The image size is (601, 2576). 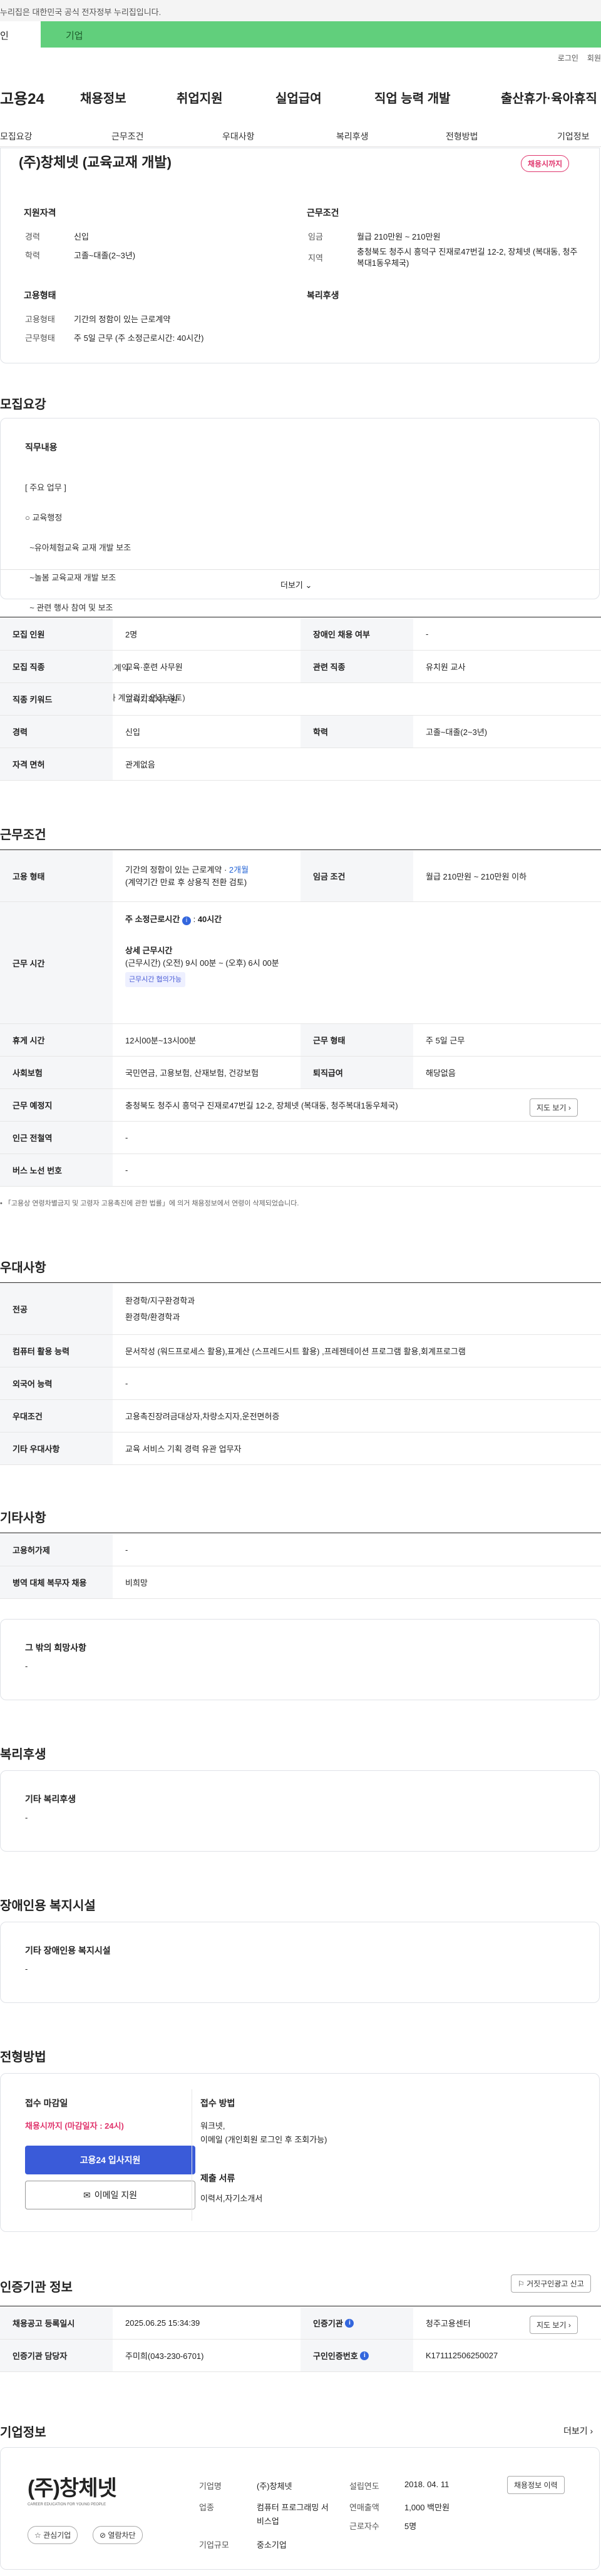 I want to click on nav-training: 직업 능력 개발, so click(x=412, y=97).